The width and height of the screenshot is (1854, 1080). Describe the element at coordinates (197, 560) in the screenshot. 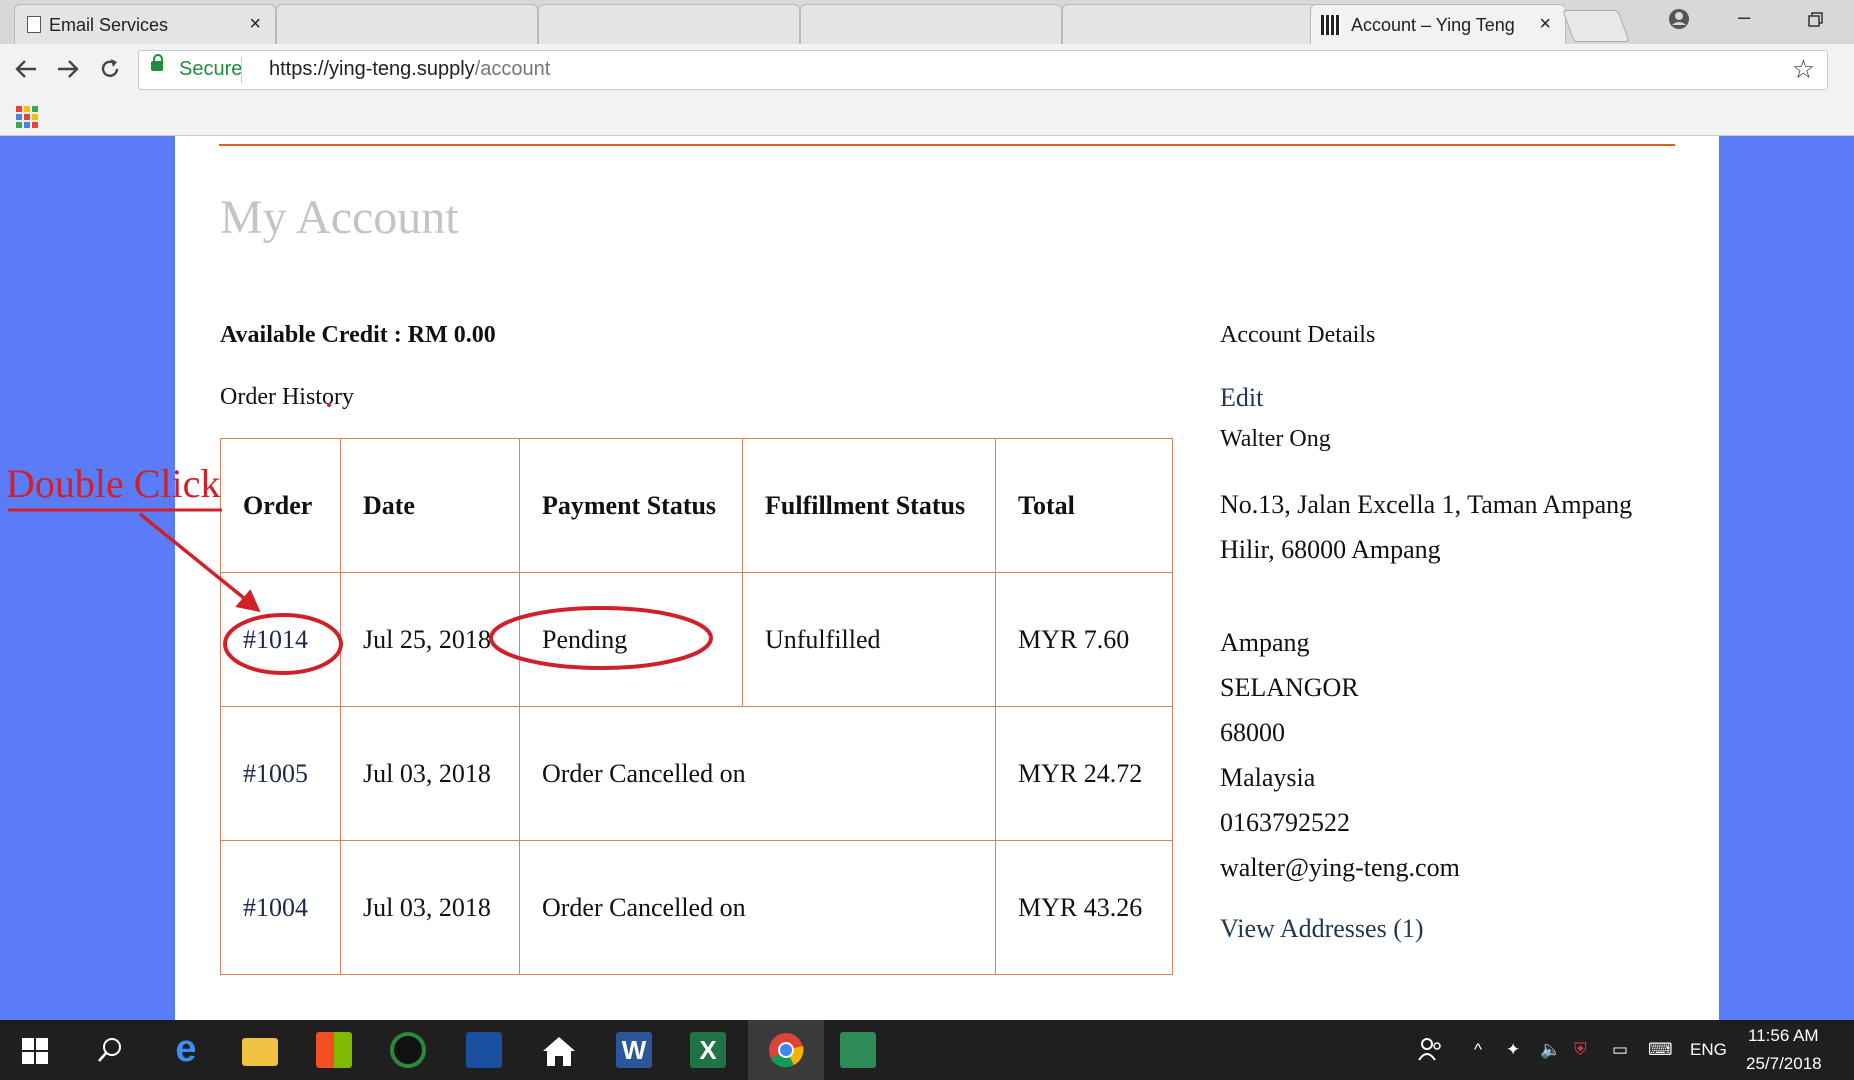

I see `annotation-arrow` at that location.